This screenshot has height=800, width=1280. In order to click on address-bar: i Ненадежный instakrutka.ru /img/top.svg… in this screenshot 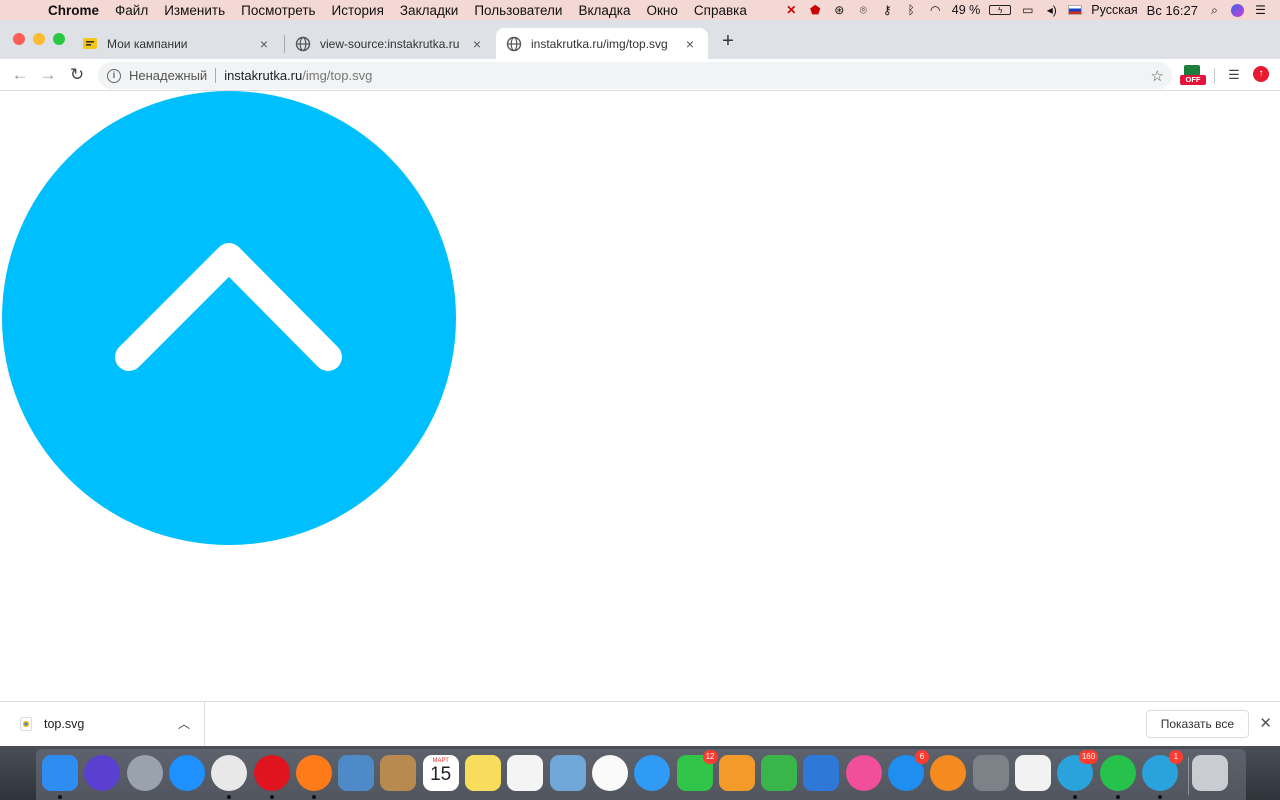, I will do `click(635, 75)`.